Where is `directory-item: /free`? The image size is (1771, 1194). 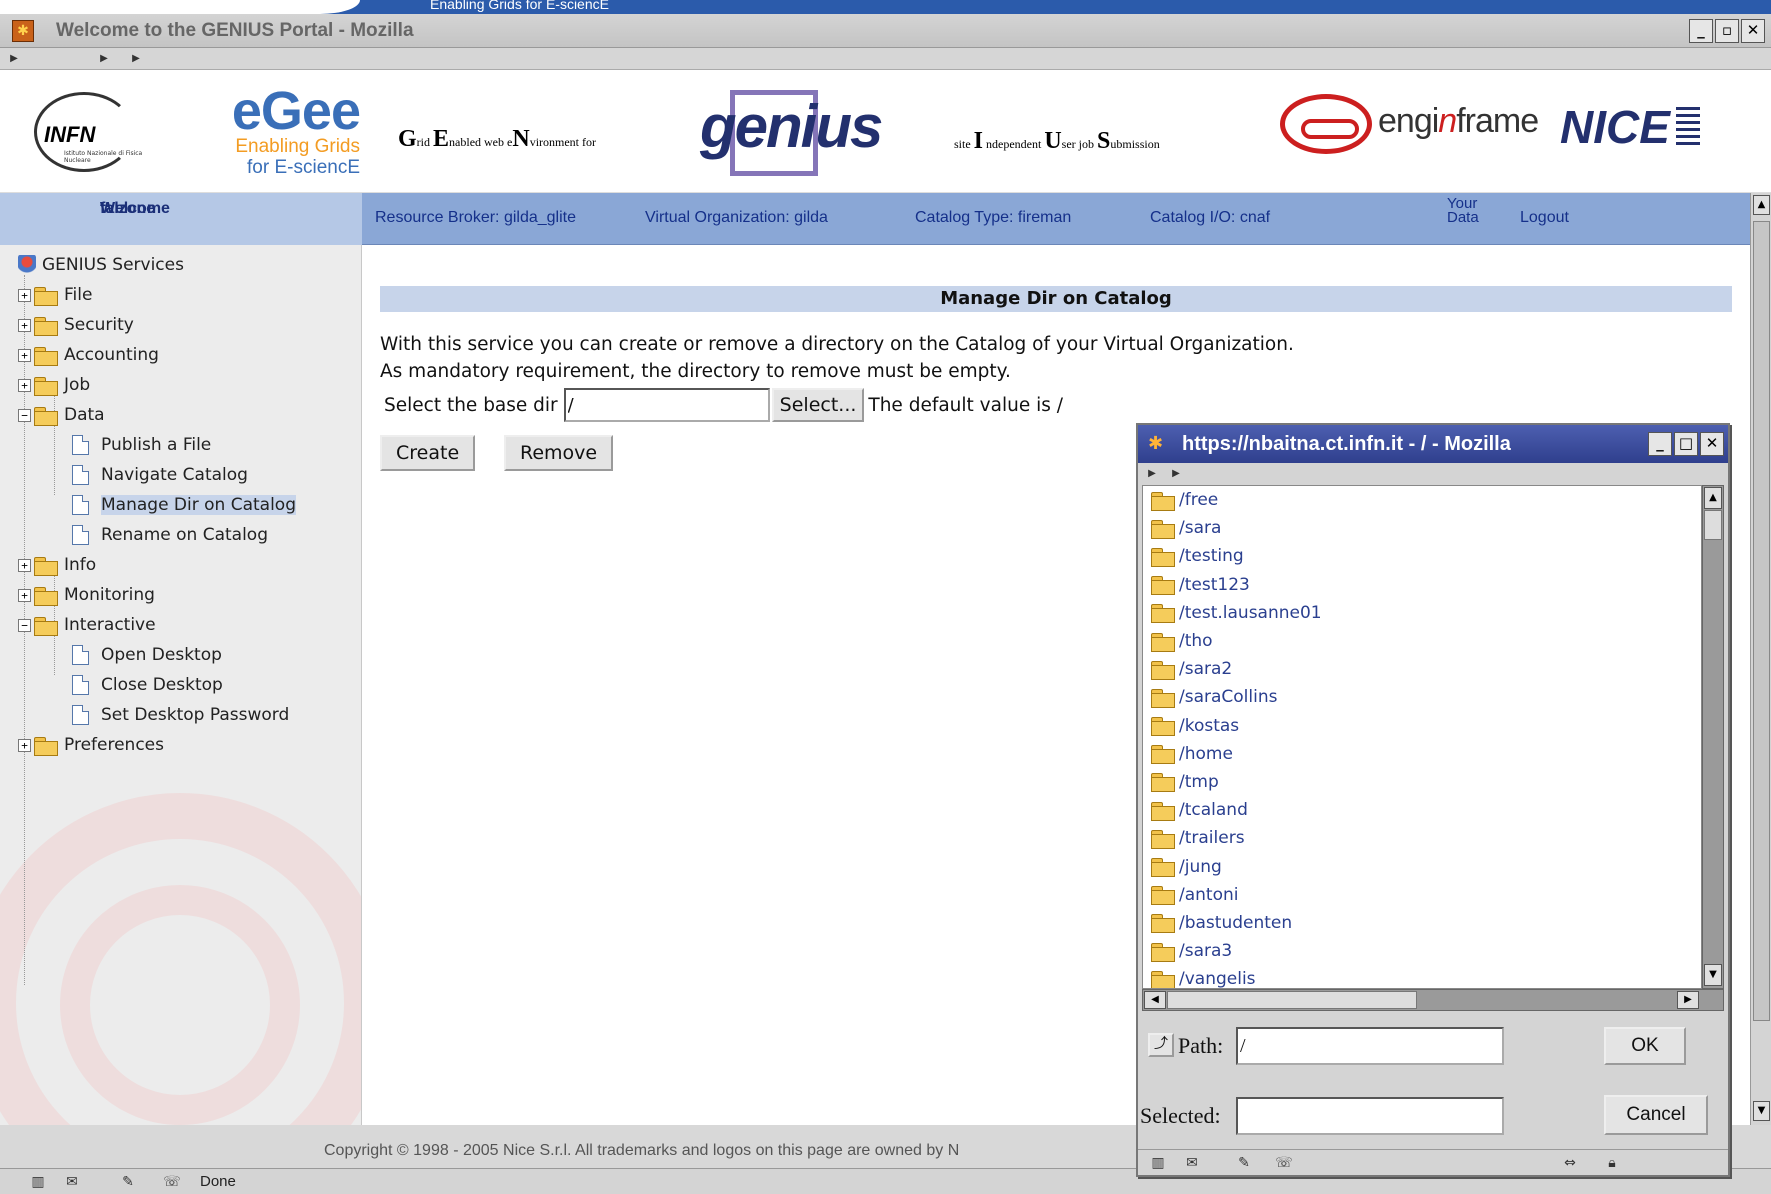 directory-item: /free is located at coordinates (1422, 500).